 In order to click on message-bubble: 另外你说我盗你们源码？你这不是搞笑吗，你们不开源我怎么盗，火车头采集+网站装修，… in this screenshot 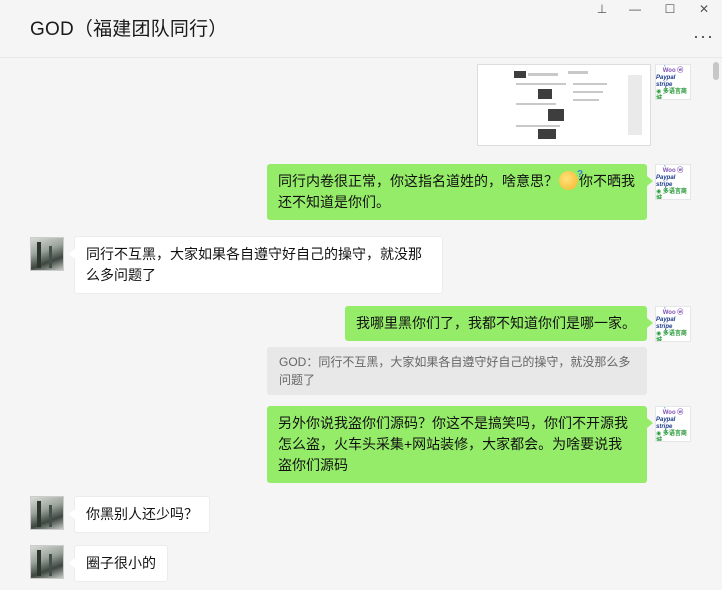, I will do `click(460, 444)`.